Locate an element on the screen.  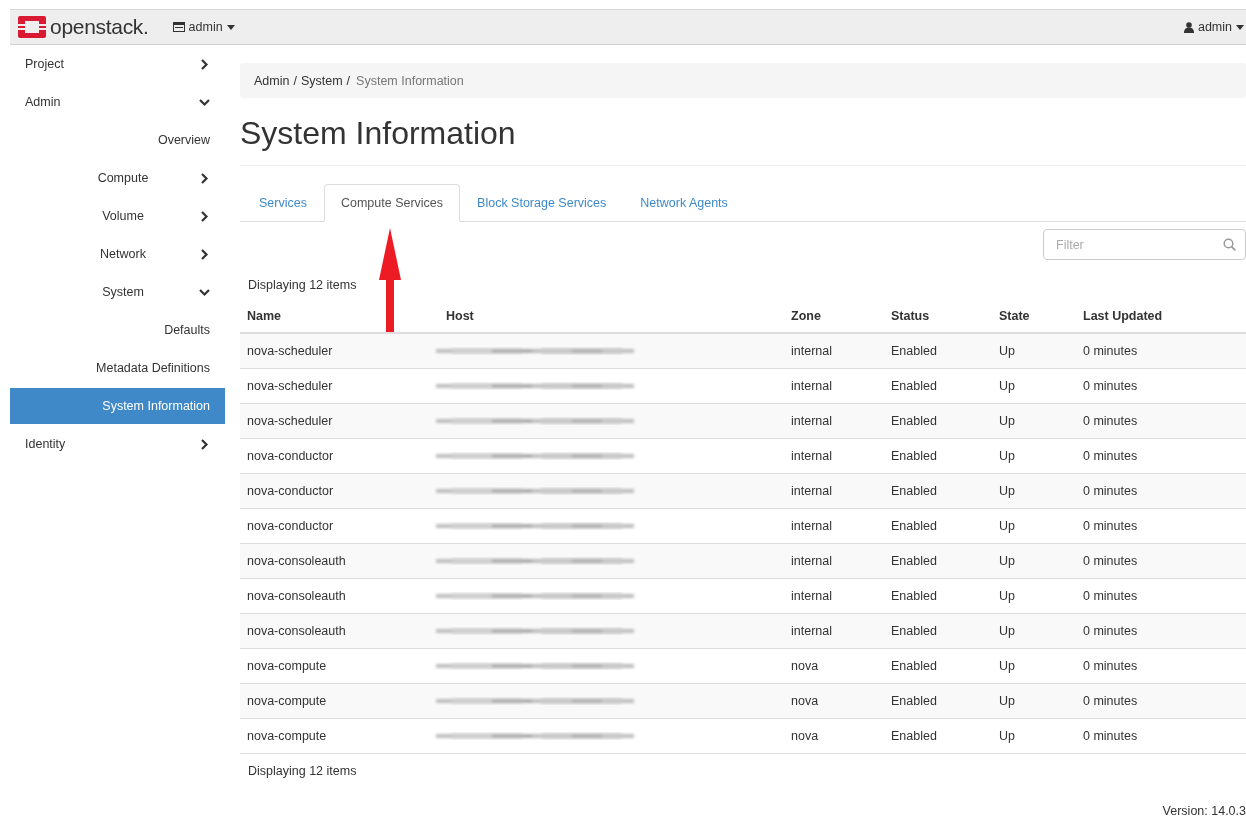
page-title: System Information is located at coordinates (743, 141).